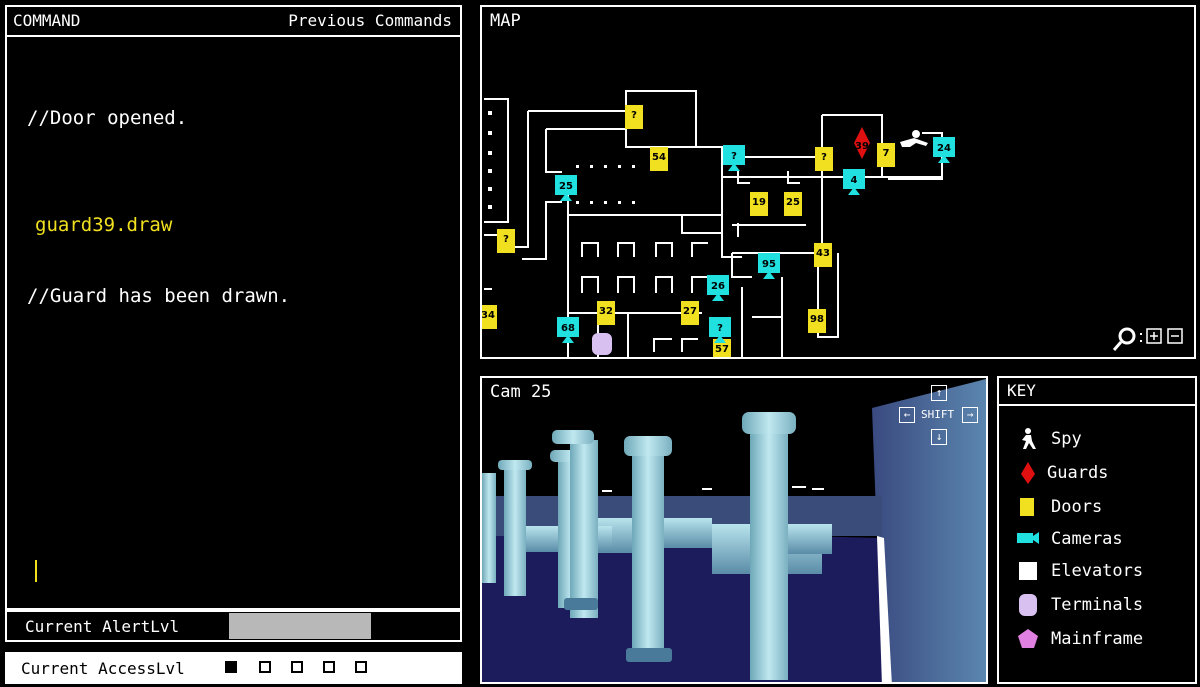  Describe the element at coordinates (722, 349) in the screenshot. I see `door-label: 57` at that location.